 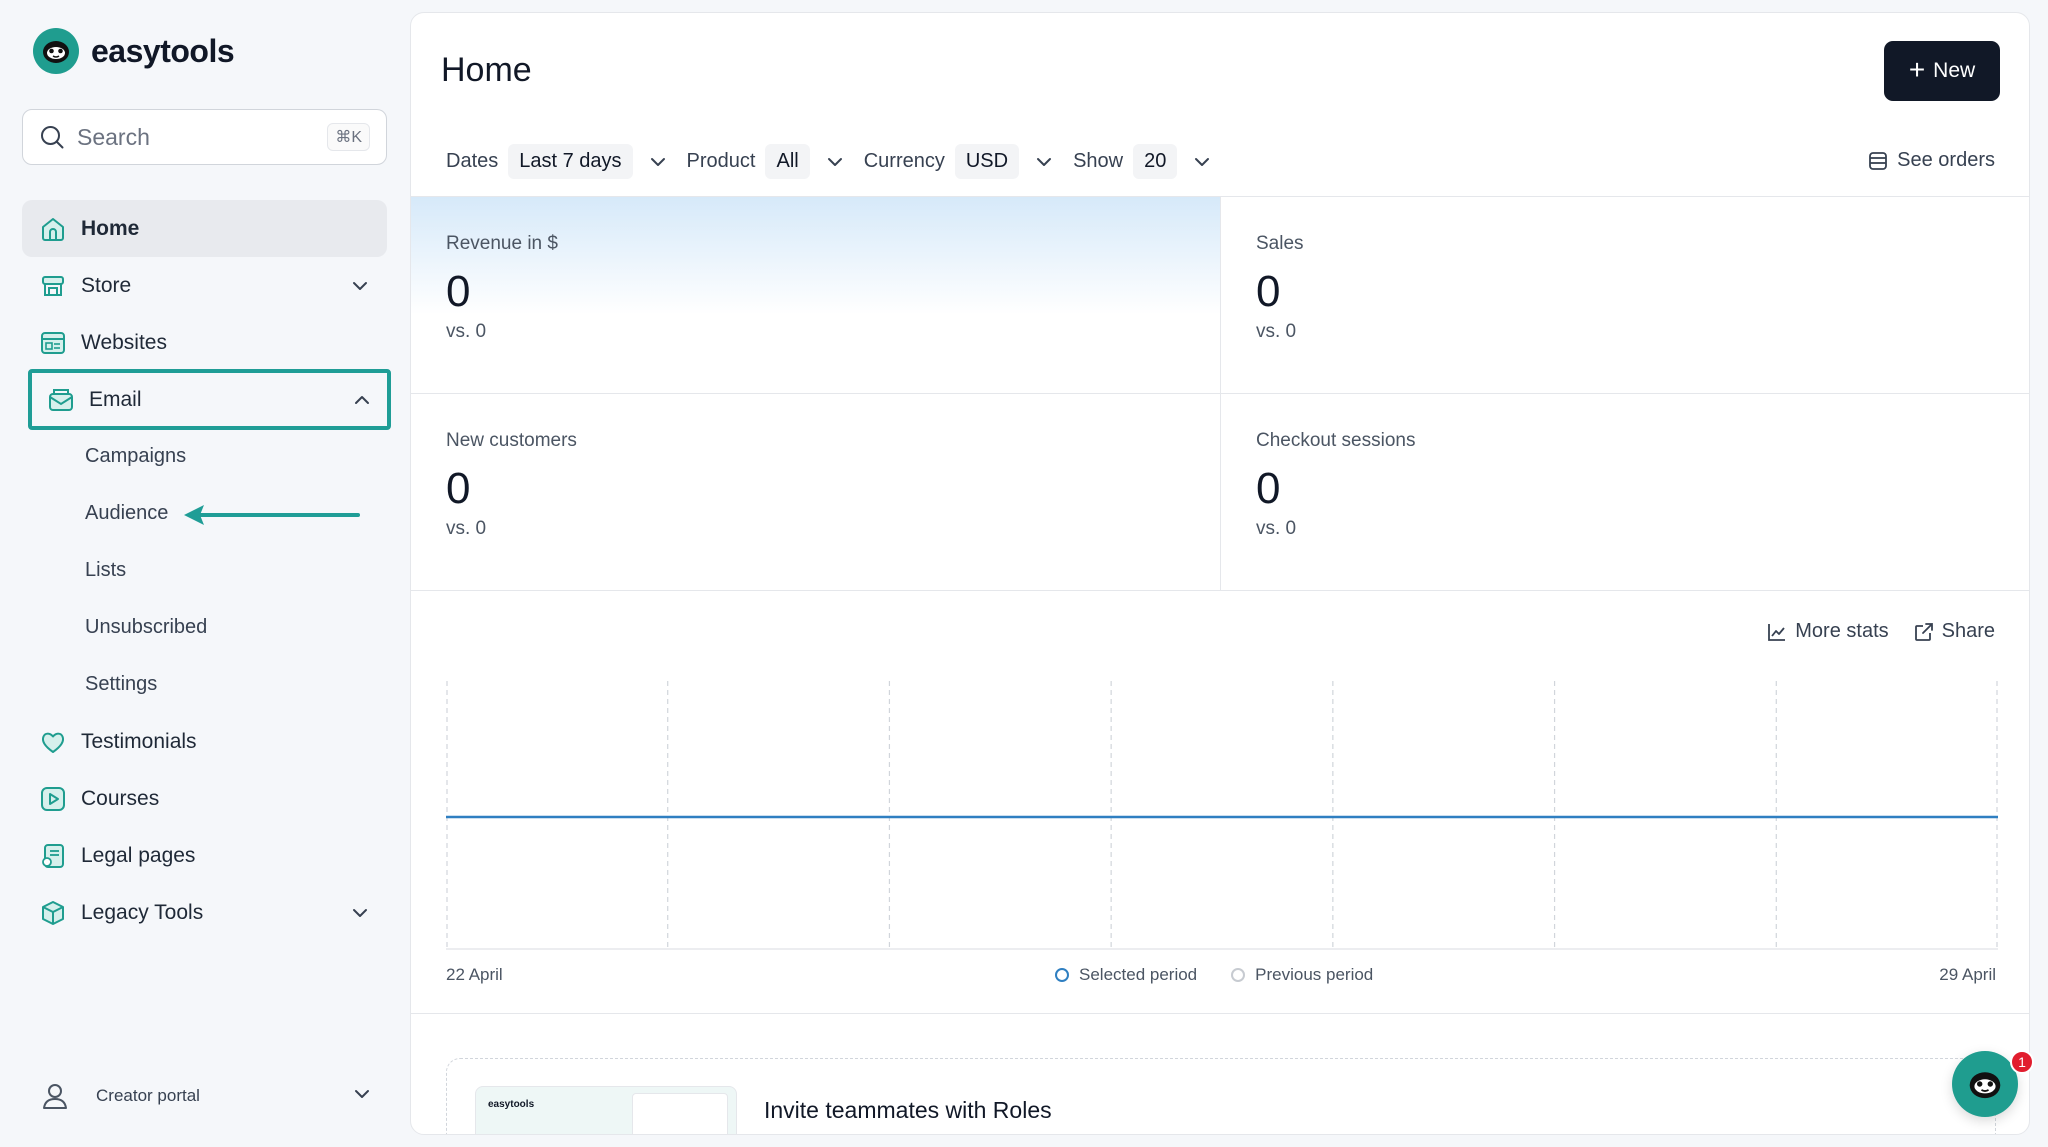 What do you see at coordinates (486, 70) in the screenshot?
I see `page-title: Home` at bounding box center [486, 70].